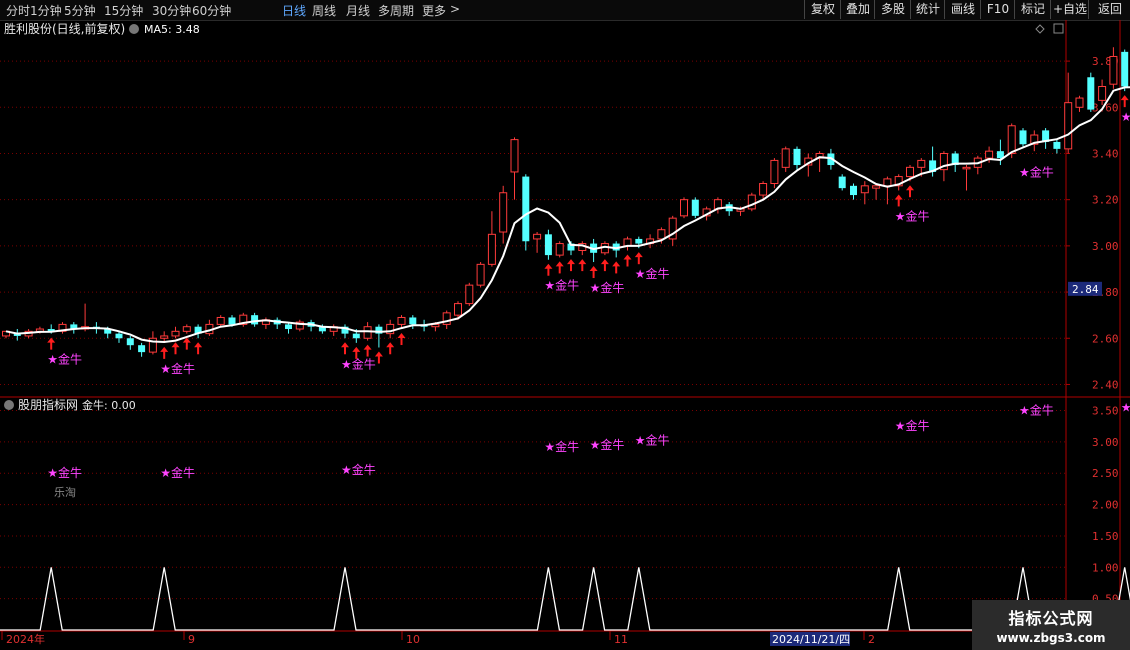 The width and height of the screenshot is (1130, 650). I want to click on period-tab-5: 60分钟, so click(211, 10).